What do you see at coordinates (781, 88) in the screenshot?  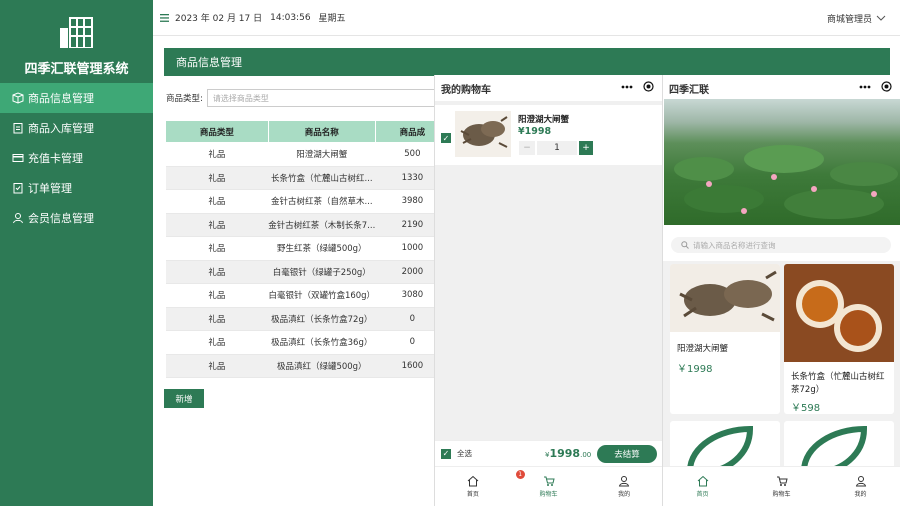 I see `shop-header: 四季汇联` at bounding box center [781, 88].